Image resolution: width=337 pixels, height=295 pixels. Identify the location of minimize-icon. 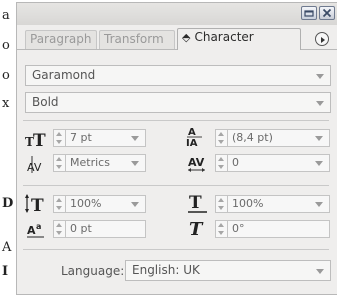
(309, 13).